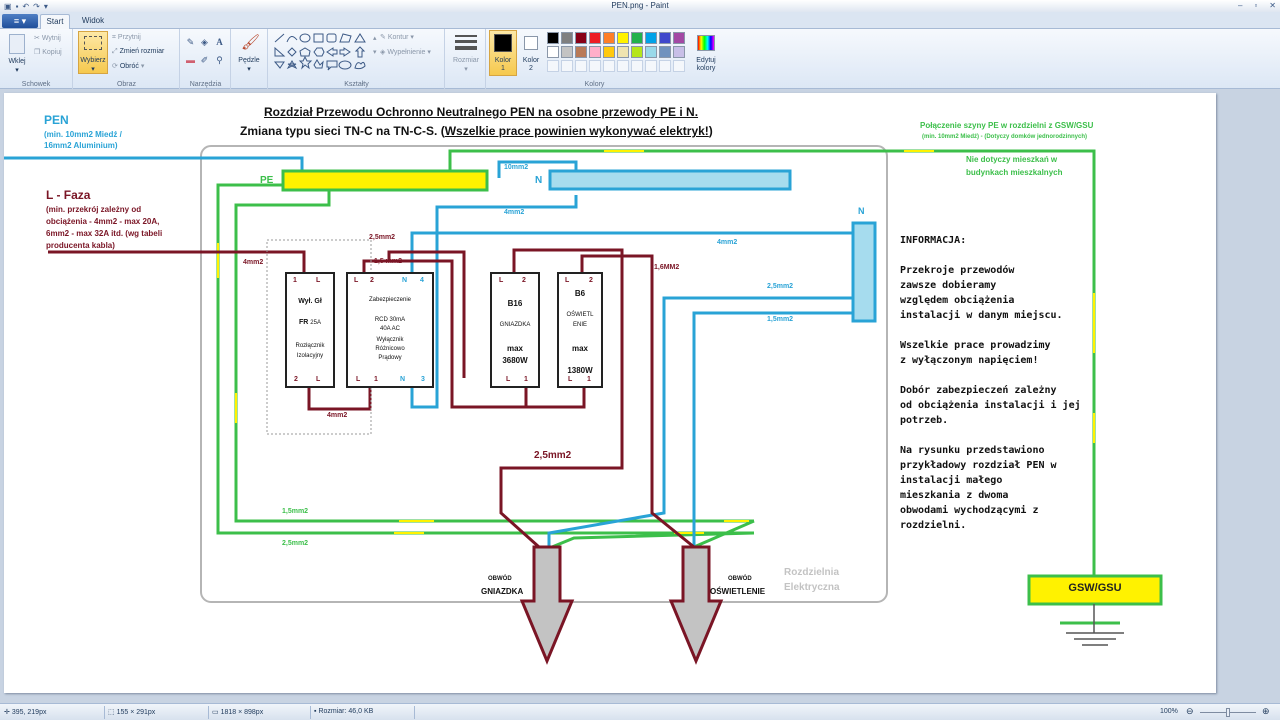 The height and width of the screenshot is (720, 1280). Describe the element at coordinates (204, 60) in the screenshot. I see `color-picker-icon: ✐` at that location.